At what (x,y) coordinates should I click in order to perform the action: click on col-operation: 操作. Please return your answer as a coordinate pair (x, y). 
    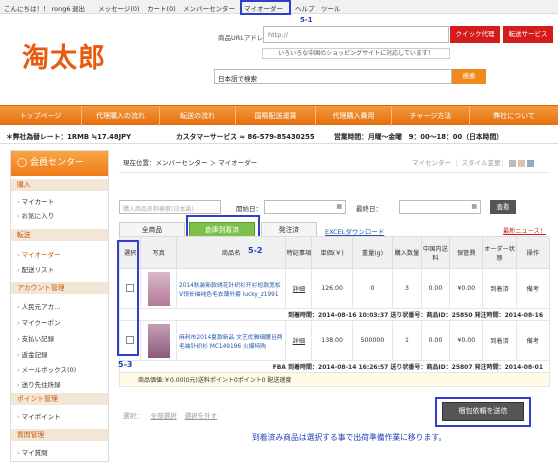
    Looking at the image, I should click on (533, 252).